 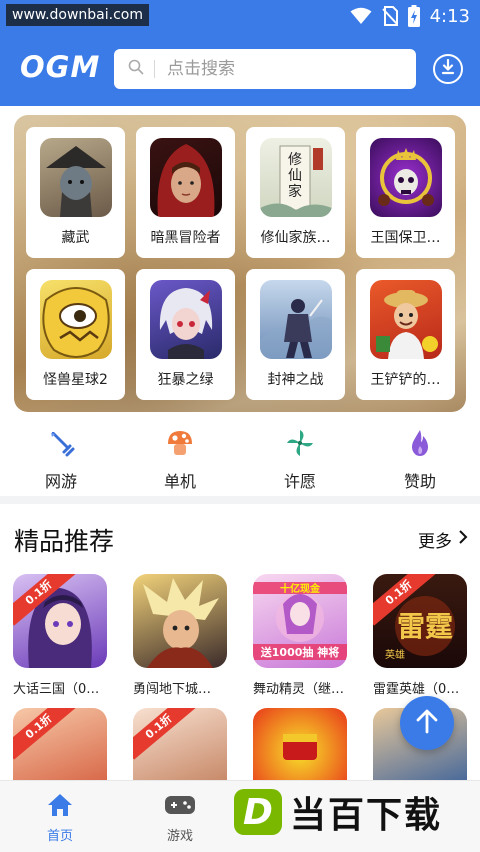 I want to click on brand-logo-badge: D, so click(x=258, y=812).